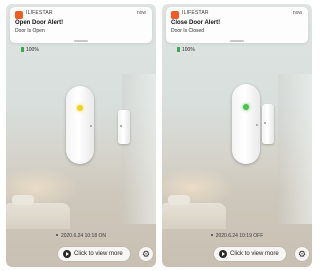 The width and height of the screenshot is (320, 271). I want to click on event-log: 2020.6.24 10:18 ON, so click(81, 236).